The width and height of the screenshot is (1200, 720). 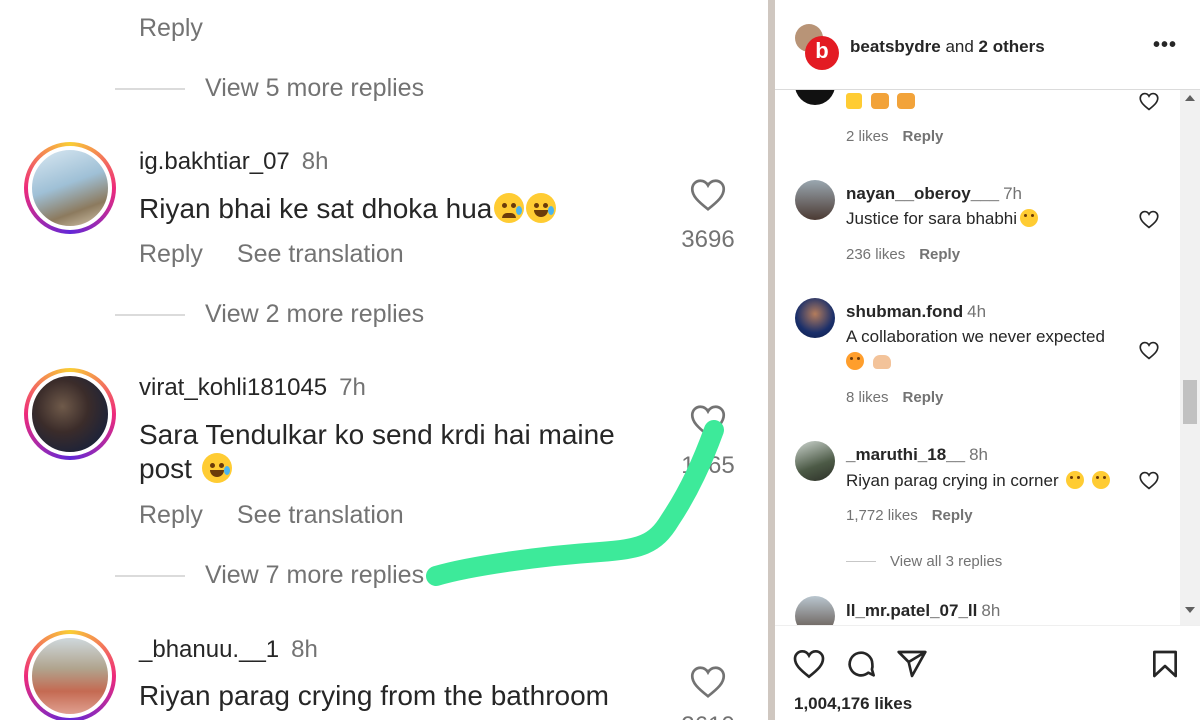 What do you see at coordinates (855, 361) in the screenshot?
I see `star-struck-emoji-icon` at bounding box center [855, 361].